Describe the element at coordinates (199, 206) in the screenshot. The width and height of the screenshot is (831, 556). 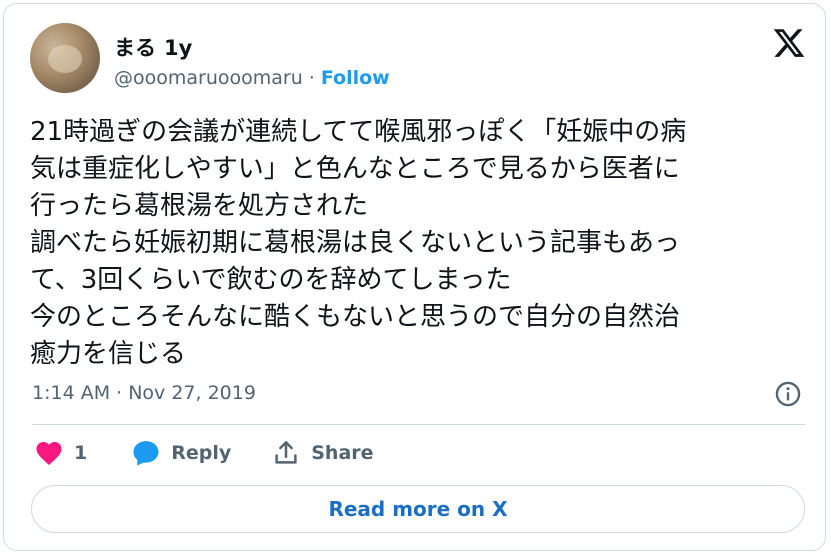
I see `tweet-text-line: 行ったら葛根湯を処方された` at that location.